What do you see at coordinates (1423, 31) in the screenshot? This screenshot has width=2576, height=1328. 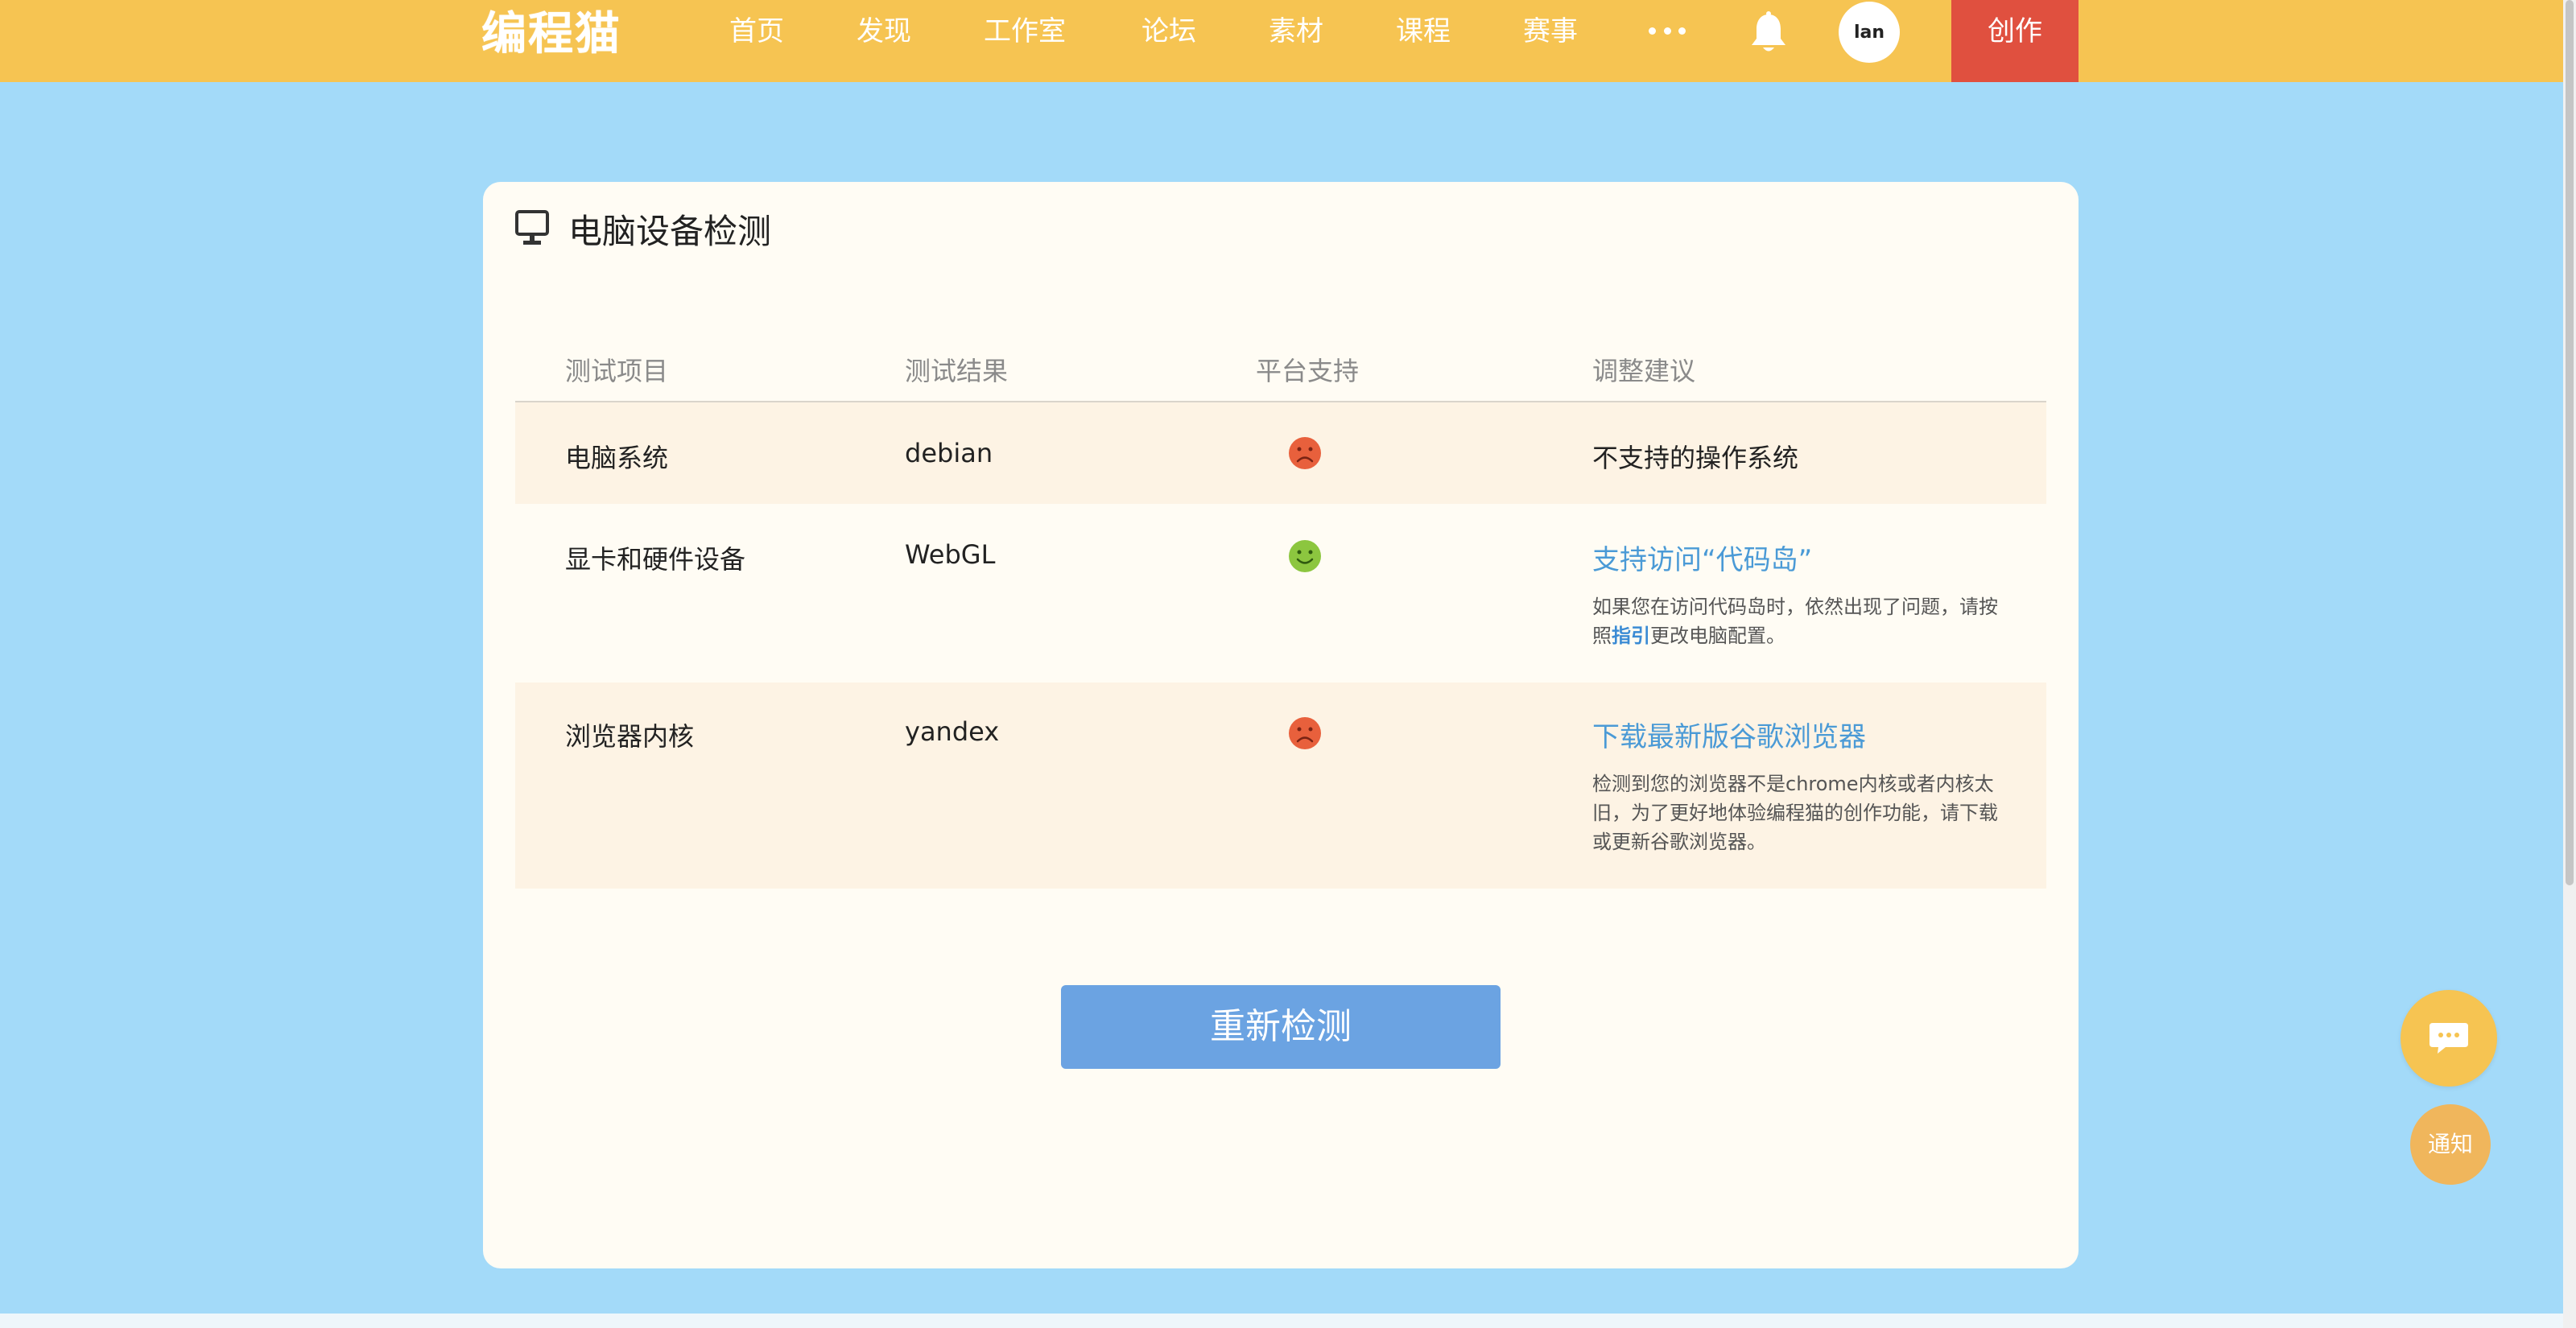 I see `nav-item-courses: 课程` at bounding box center [1423, 31].